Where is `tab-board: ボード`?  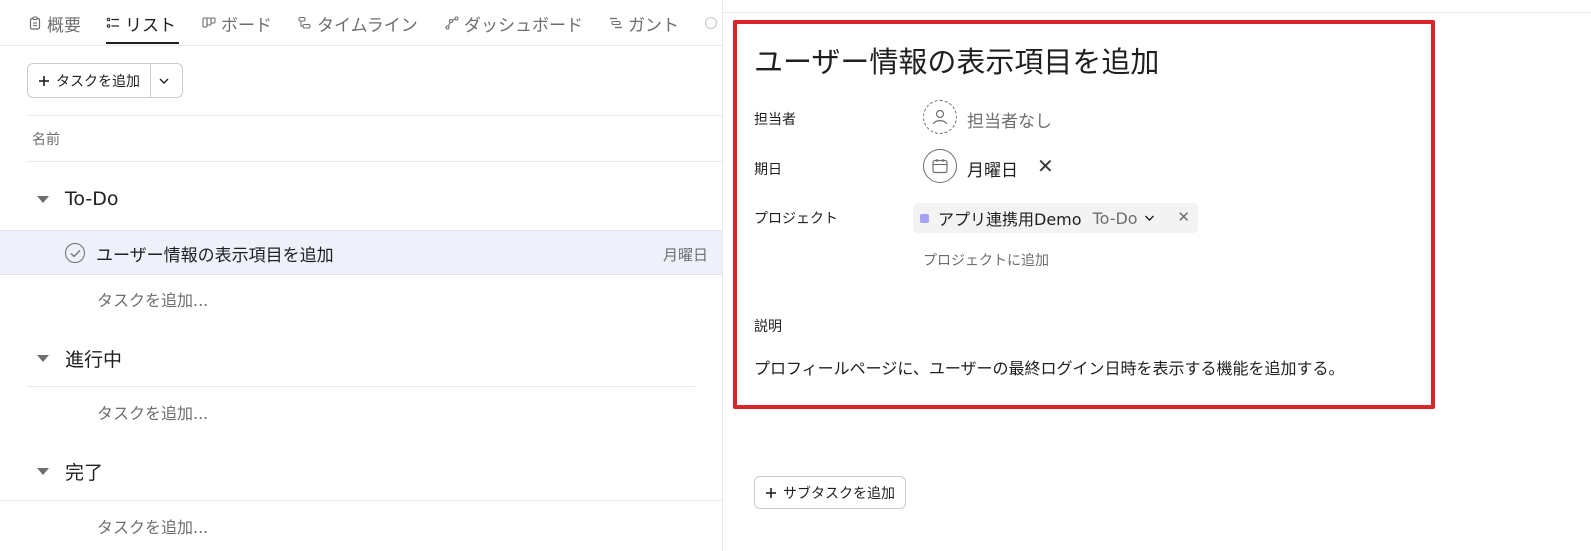
tab-board: ボード is located at coordinates (237, 23).